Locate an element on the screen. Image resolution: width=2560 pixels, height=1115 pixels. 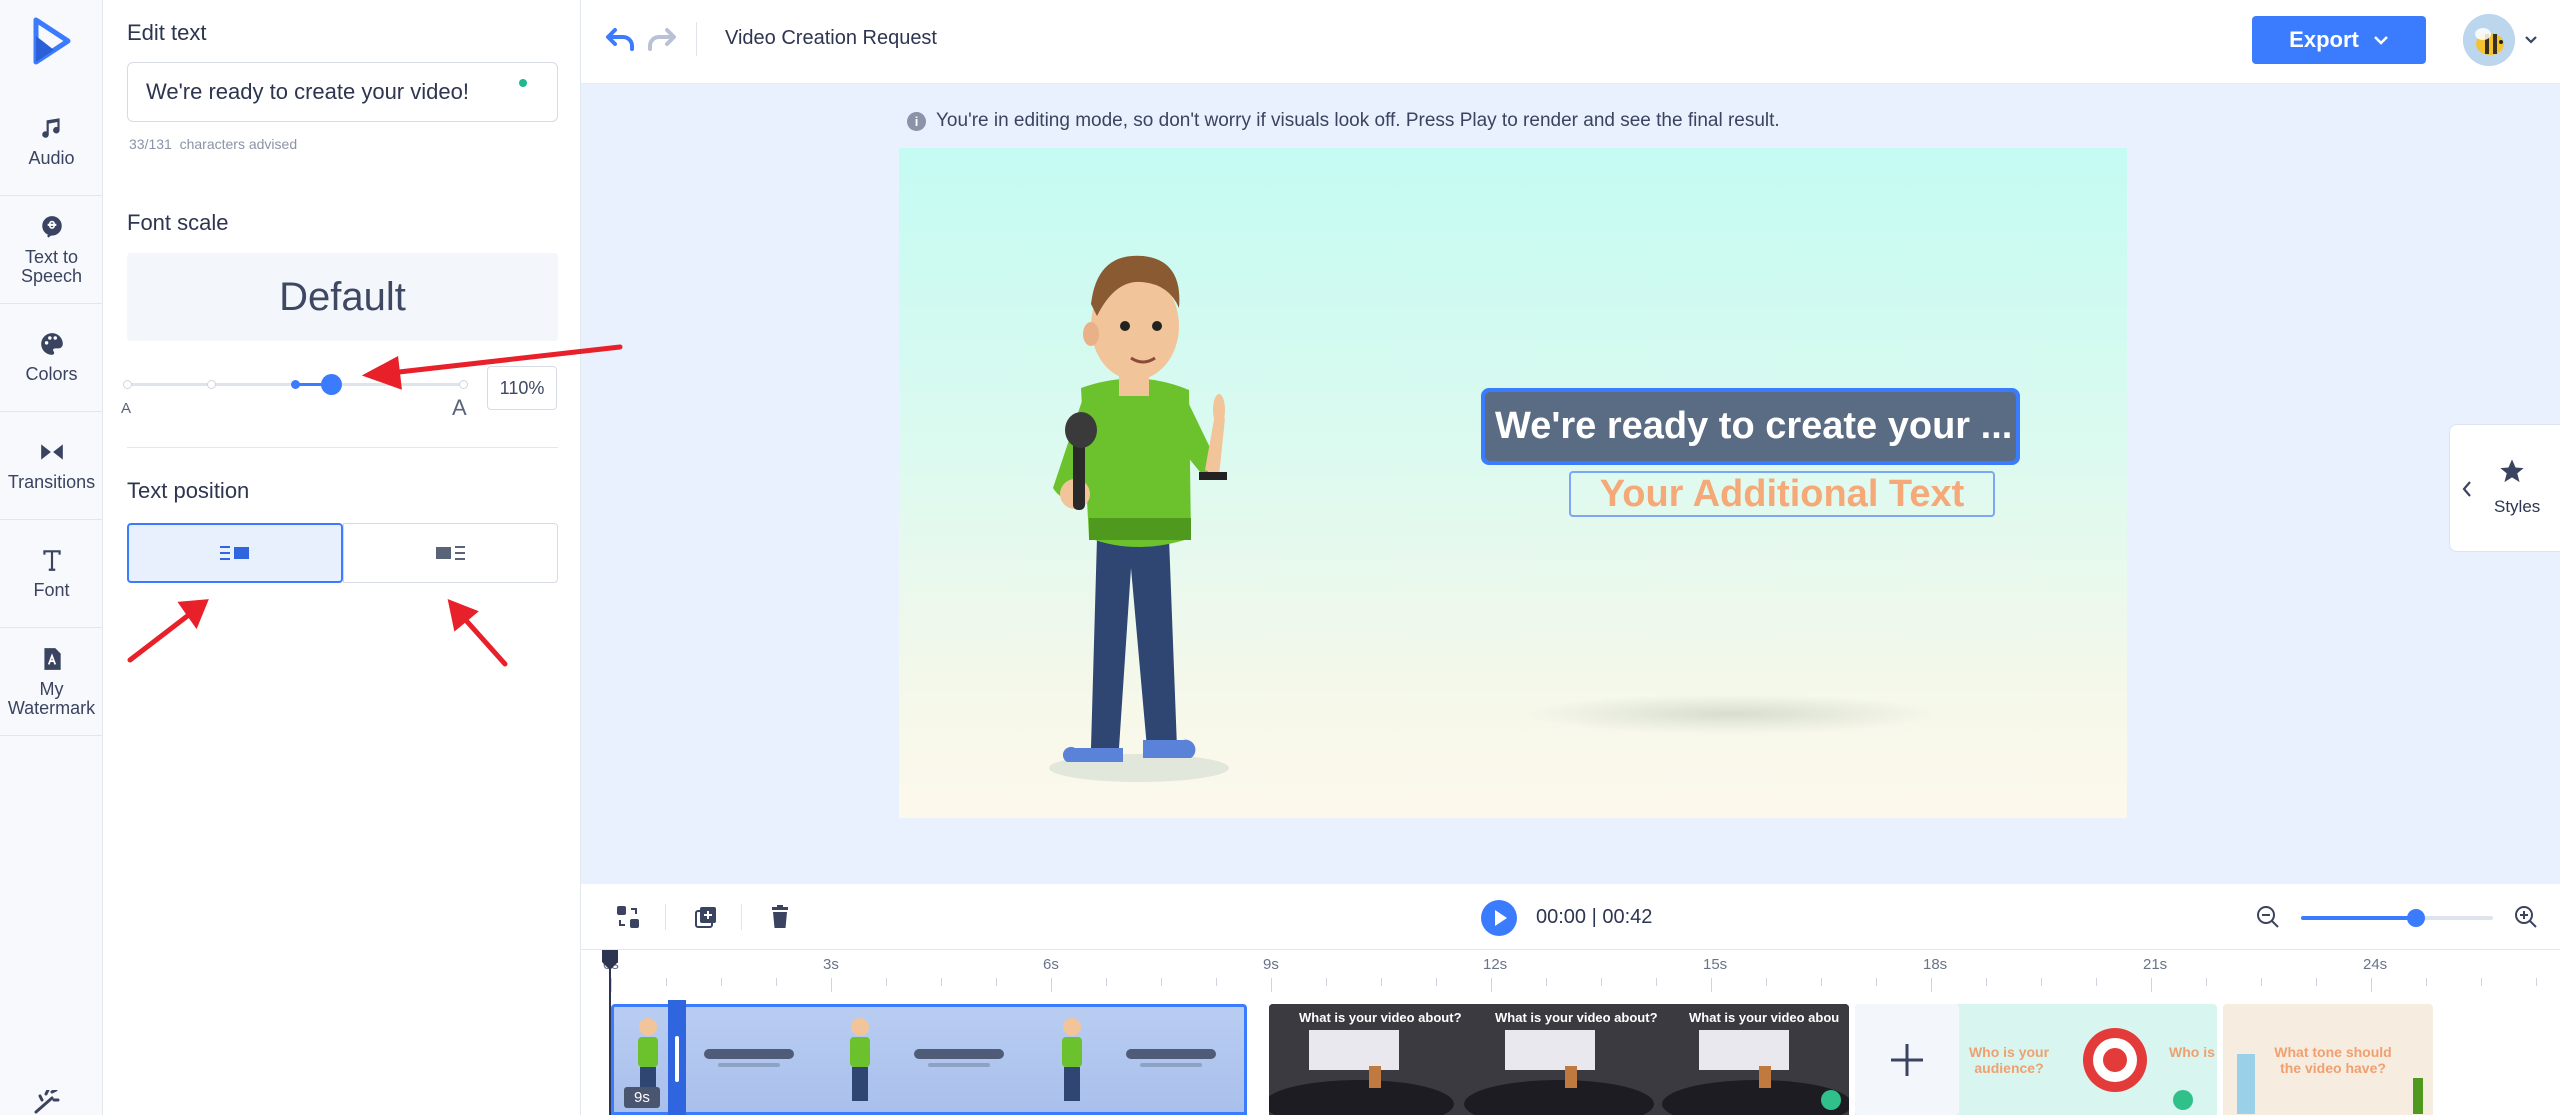
chevron-left-icon is located at coordinates (2466, 489).